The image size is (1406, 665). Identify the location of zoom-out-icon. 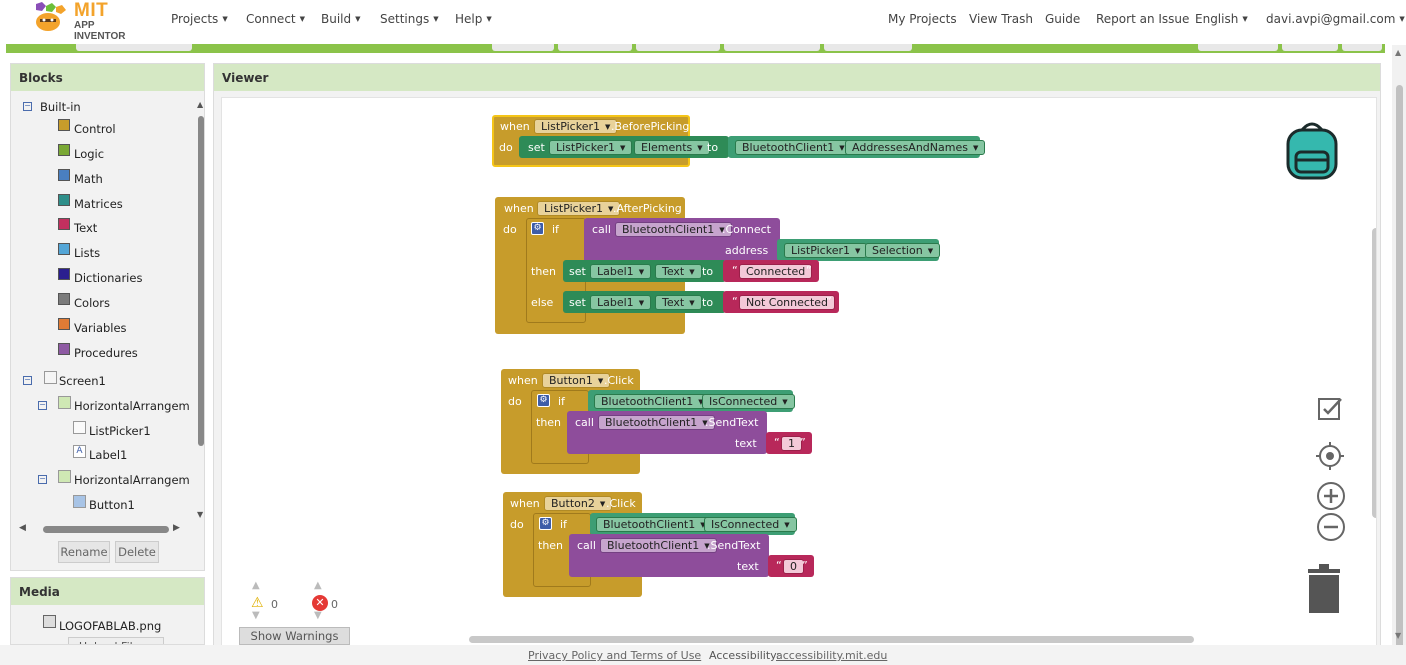
(1331, 527).